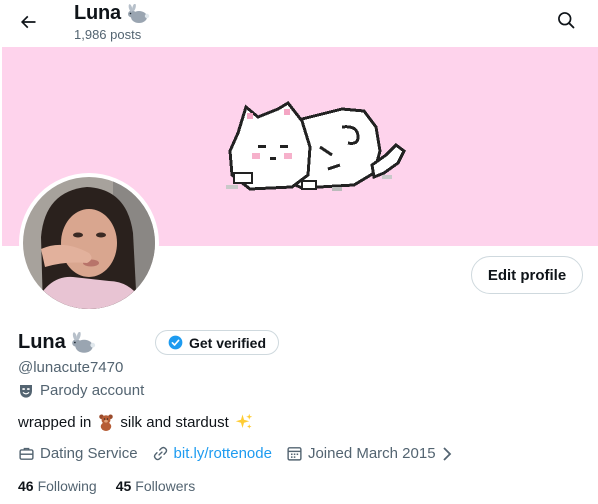 The height and width of the screenshot is (504, 598). What do you see at coordinates (174, 422) in the screenshot?
I see `bio-text-end: silk and stardust` at bounding box center [174, 422].